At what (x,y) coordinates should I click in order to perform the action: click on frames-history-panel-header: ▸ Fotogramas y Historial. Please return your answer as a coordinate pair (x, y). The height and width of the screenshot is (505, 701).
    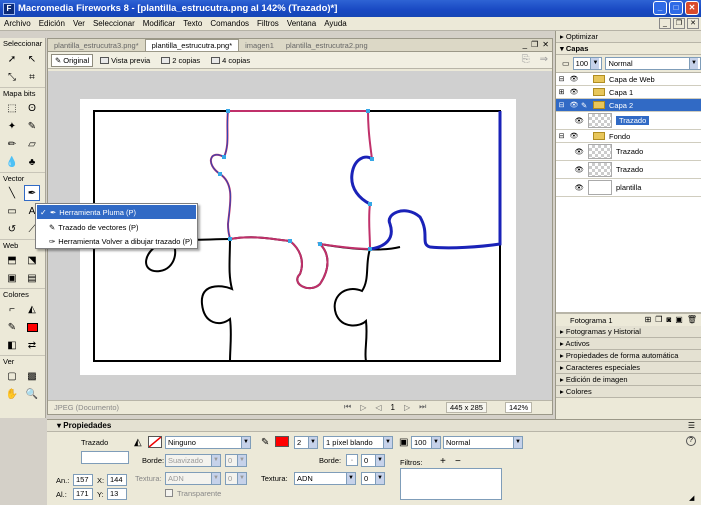
    Looking at the image, I should click on (628, 332).